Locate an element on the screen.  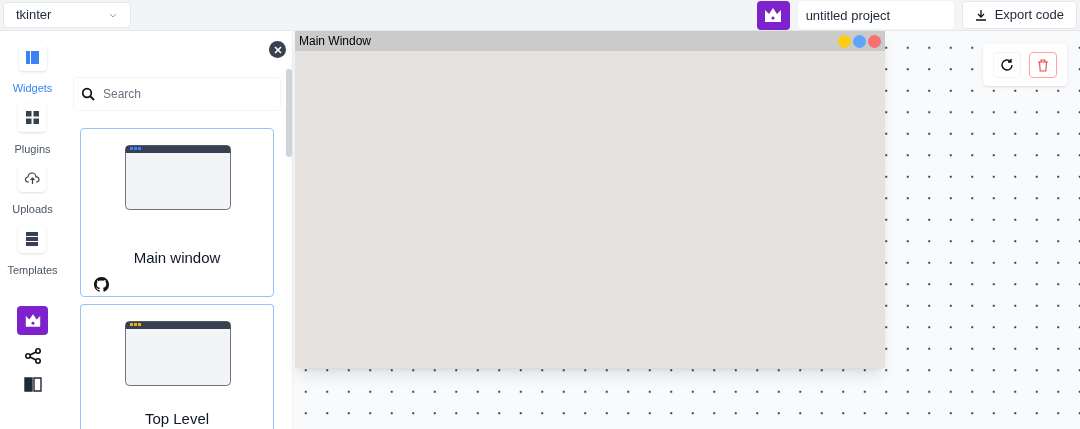
widget-card: Main window is located at coordinates (177, 212).